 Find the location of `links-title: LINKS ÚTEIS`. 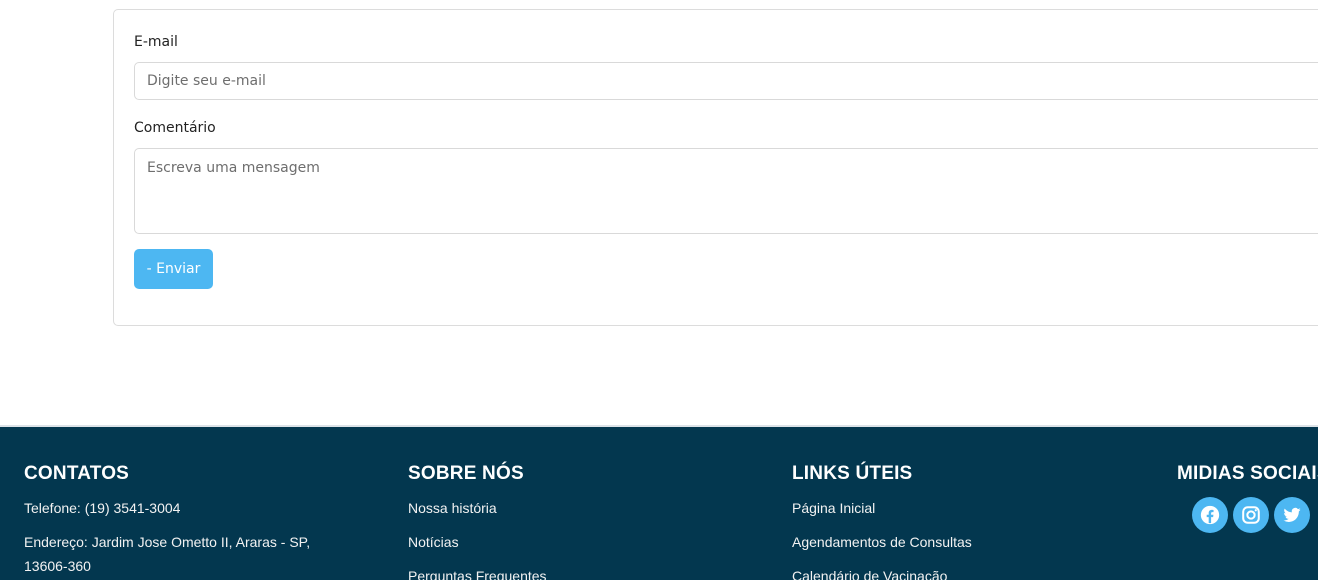

links-title: LINKS ÚTEIS is located at coordinates (852, 473).